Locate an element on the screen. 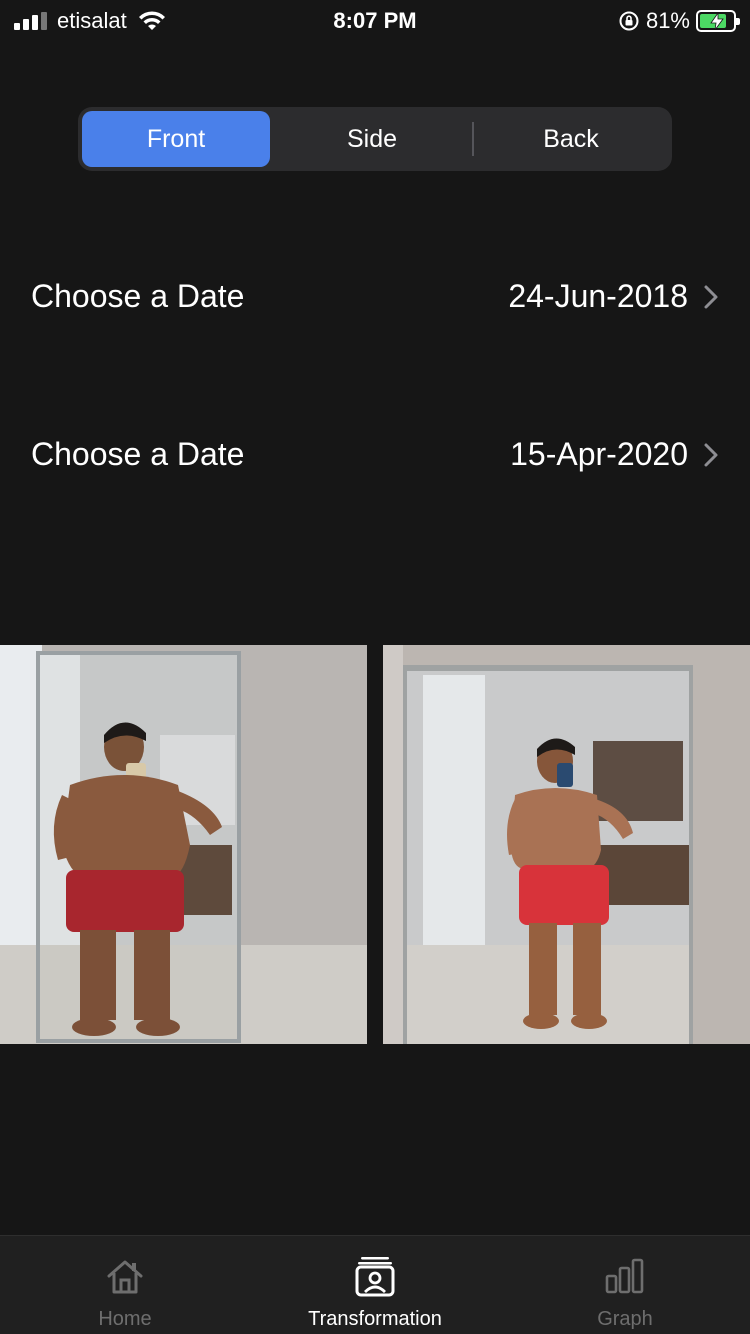 The image size is (750, 1334). bar-chart-icon is located at coordinates (624, 1276).